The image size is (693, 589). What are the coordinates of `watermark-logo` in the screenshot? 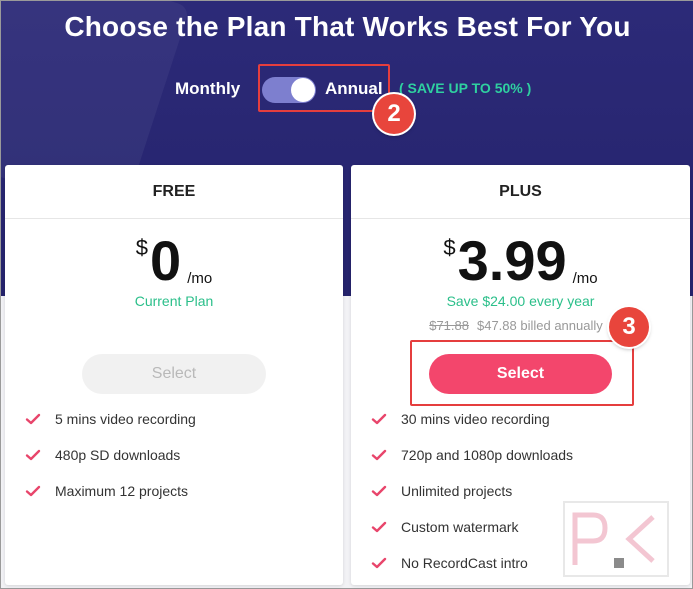 It's located at (616, 539).